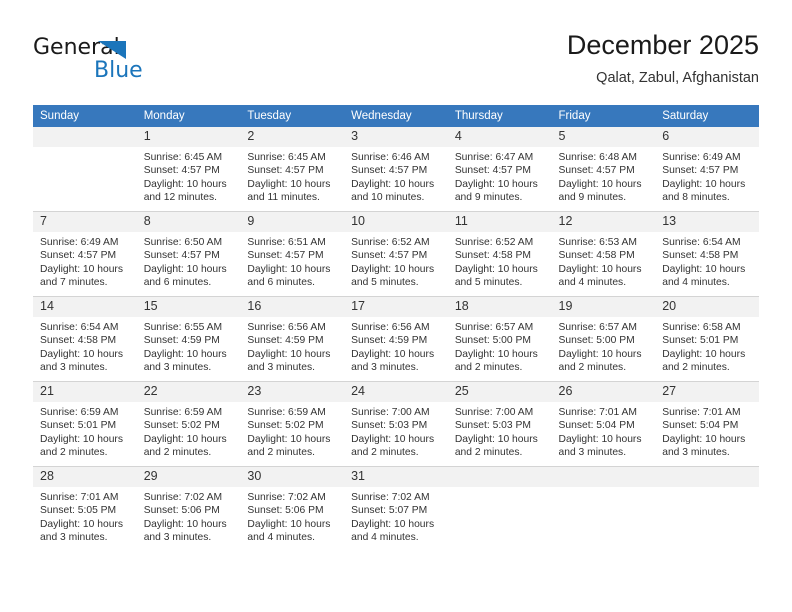 The height and width of the screenshot is (612, 792). What do you see at coordinates (292, 307) in the screenshot?
I see `day-number: 16` at bounding box center [292, 307].